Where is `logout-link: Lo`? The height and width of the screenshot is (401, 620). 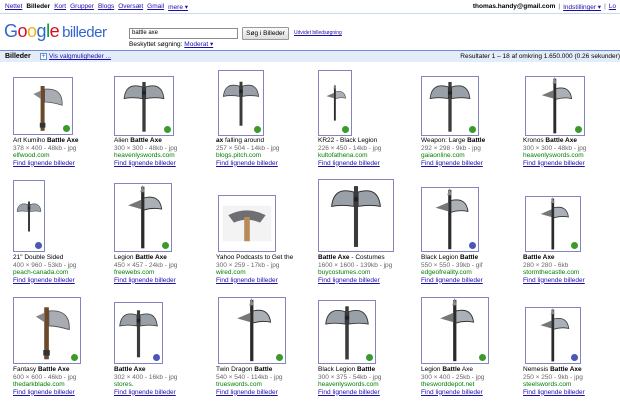 logout-link: Lo is located at coordinates (612, 7).